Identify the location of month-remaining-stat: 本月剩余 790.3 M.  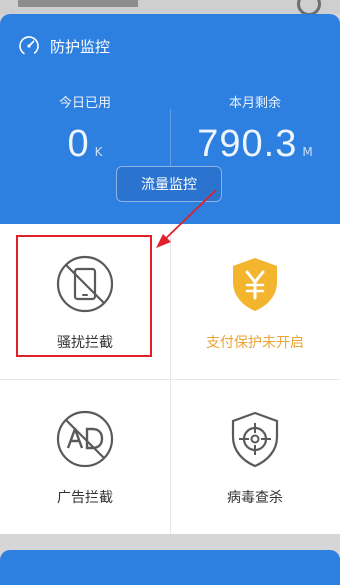
(255, 129).